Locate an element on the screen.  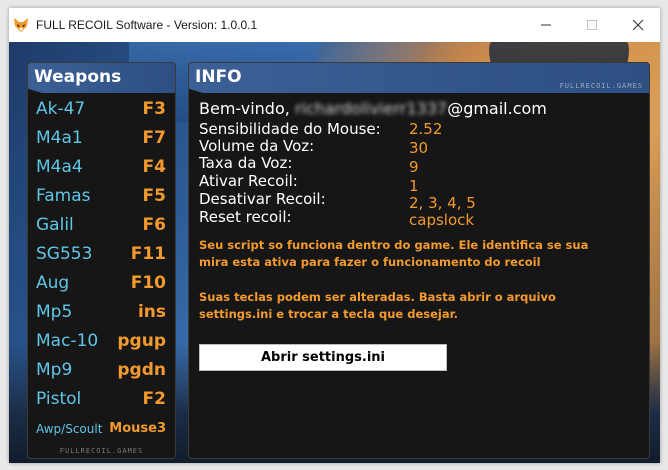
fox-logo-icon is located at coordinates (21, 25).